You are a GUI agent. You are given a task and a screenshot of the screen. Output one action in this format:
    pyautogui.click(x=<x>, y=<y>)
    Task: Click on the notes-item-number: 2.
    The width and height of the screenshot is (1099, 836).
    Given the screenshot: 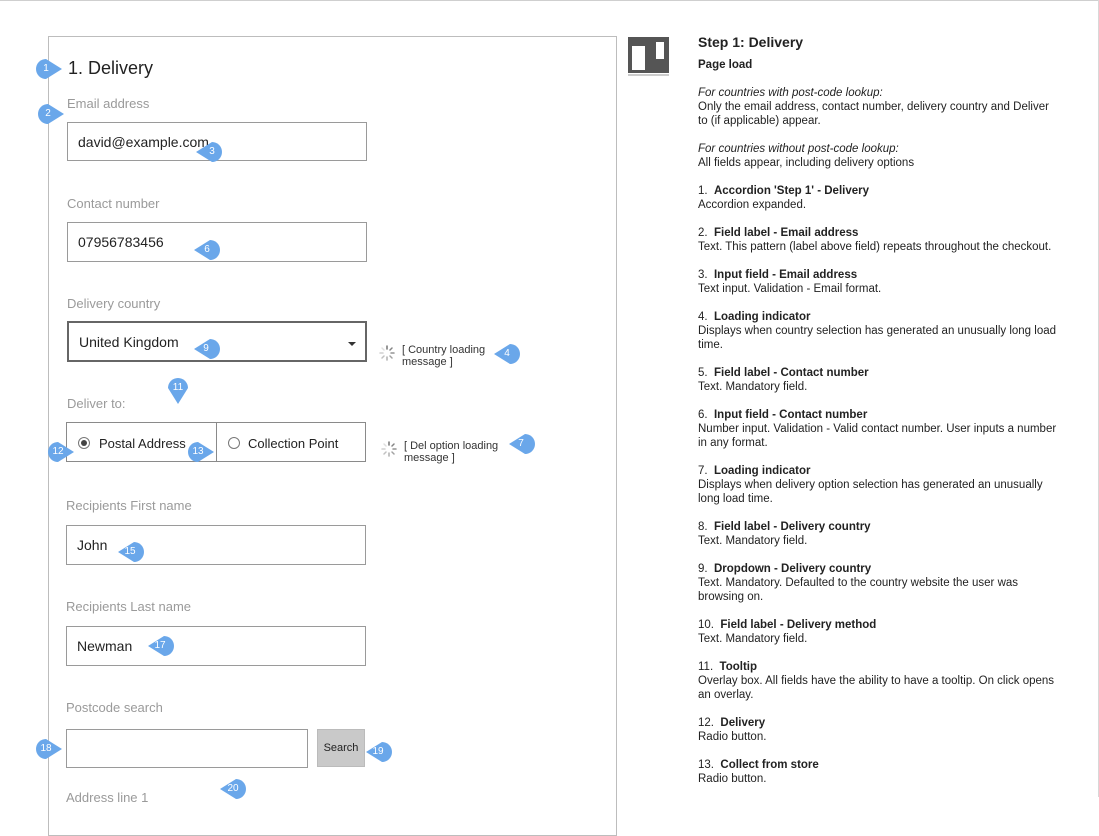 What is the action you would take?
    pyautogui.click(x=703, y=233)
    